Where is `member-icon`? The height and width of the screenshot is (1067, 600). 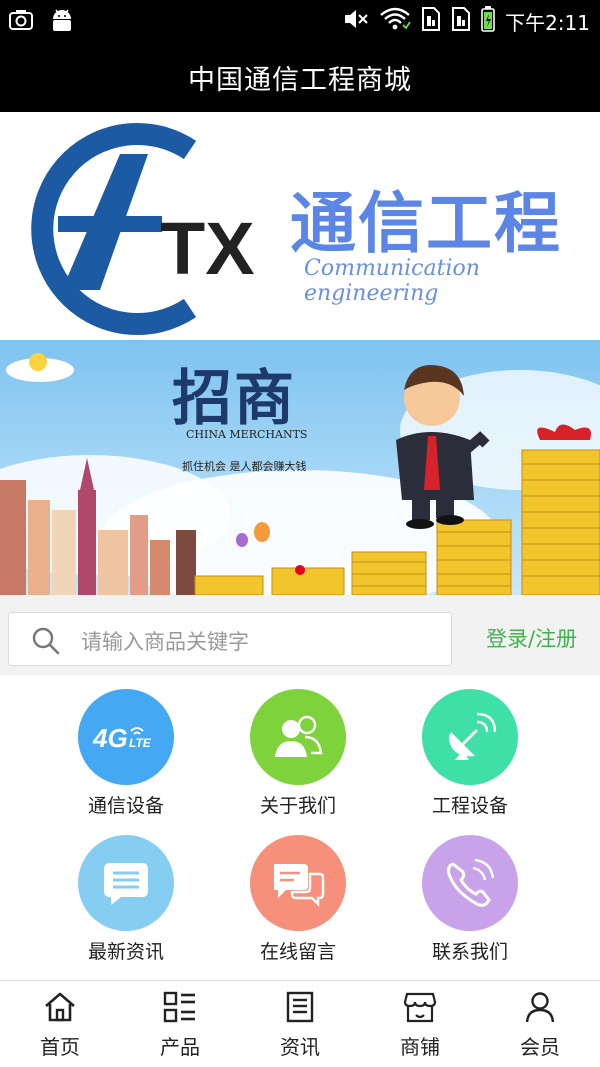
member-icon is located at coordinates (540, 1009).